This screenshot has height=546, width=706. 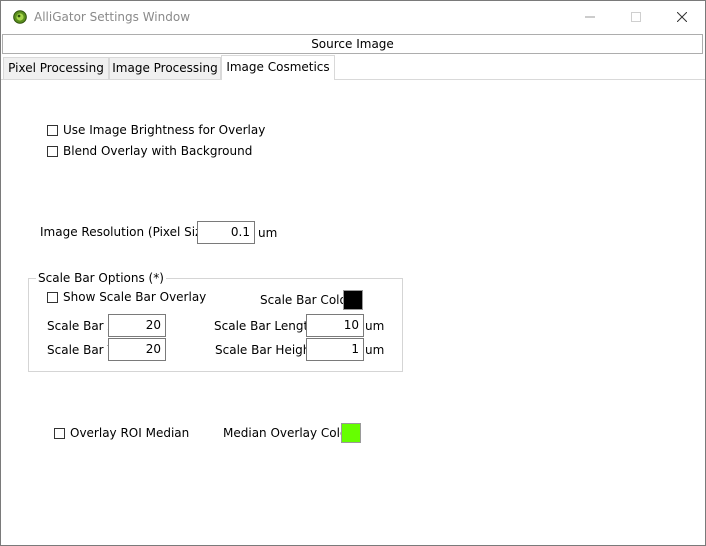 What do you see at coordinates (52, 151) in the screenshot?
I see `blend-overlay-checkbox` at bounding box center [52, 151].